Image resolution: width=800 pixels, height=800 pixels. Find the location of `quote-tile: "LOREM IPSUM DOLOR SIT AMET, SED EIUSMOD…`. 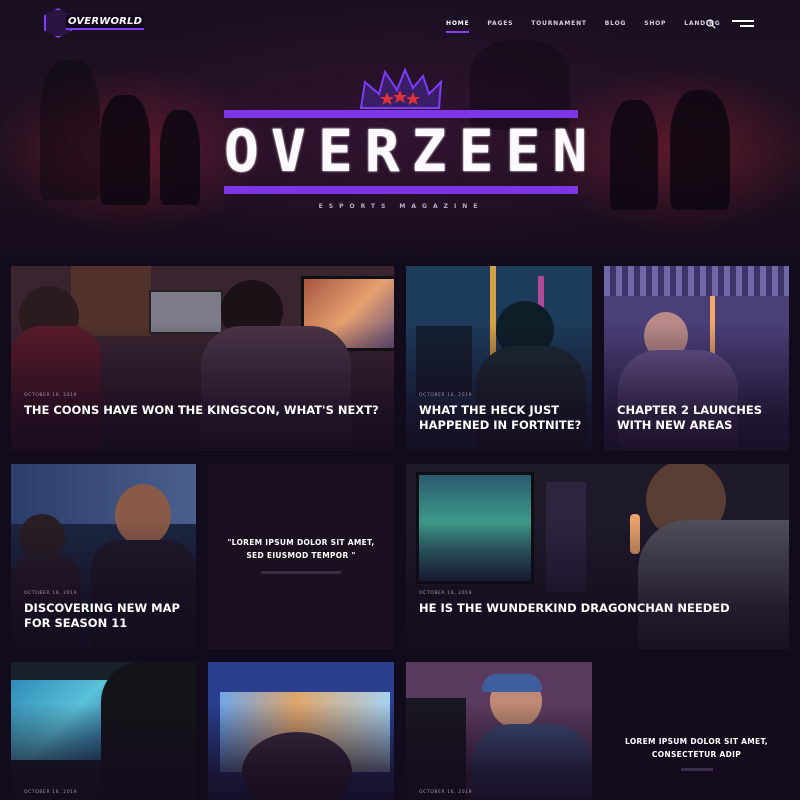

quote-tile: "LOREM IPSUM DOLOR SIT AMET, SED EIUSMOD… is located at coordinates (301, 556).